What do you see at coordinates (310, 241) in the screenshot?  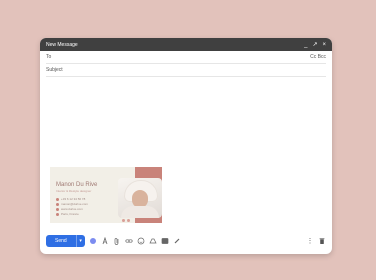 I see `more-icon: ⋮` at bounding box center [310, 241].